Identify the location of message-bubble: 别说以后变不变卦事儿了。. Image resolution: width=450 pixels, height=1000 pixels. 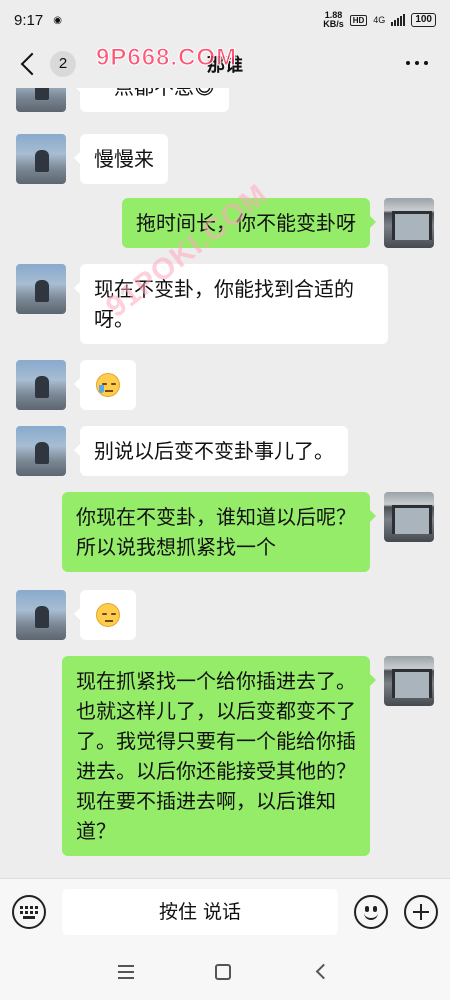
(211, 451).